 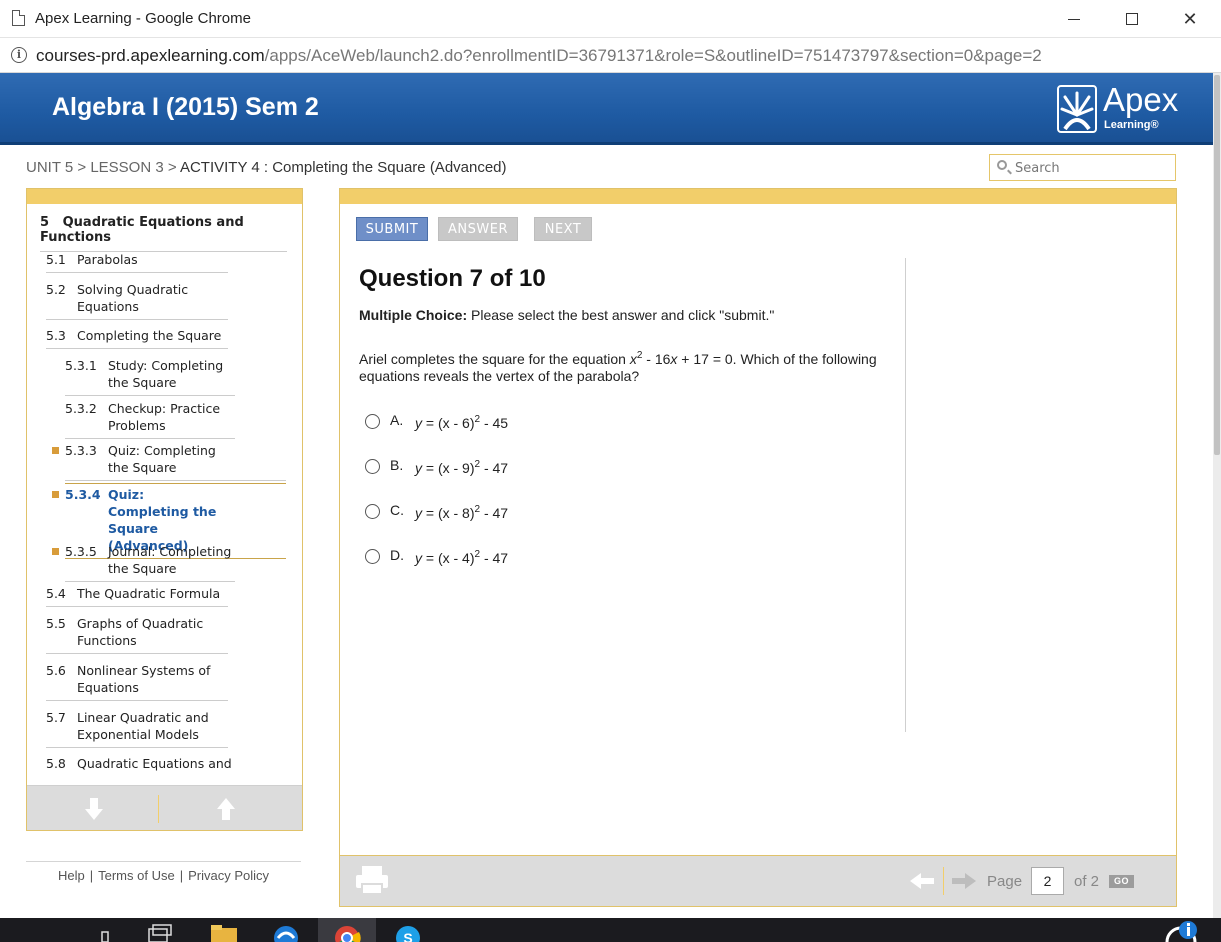 I want to click on skype-icon: S, so click(x=408, y=933).